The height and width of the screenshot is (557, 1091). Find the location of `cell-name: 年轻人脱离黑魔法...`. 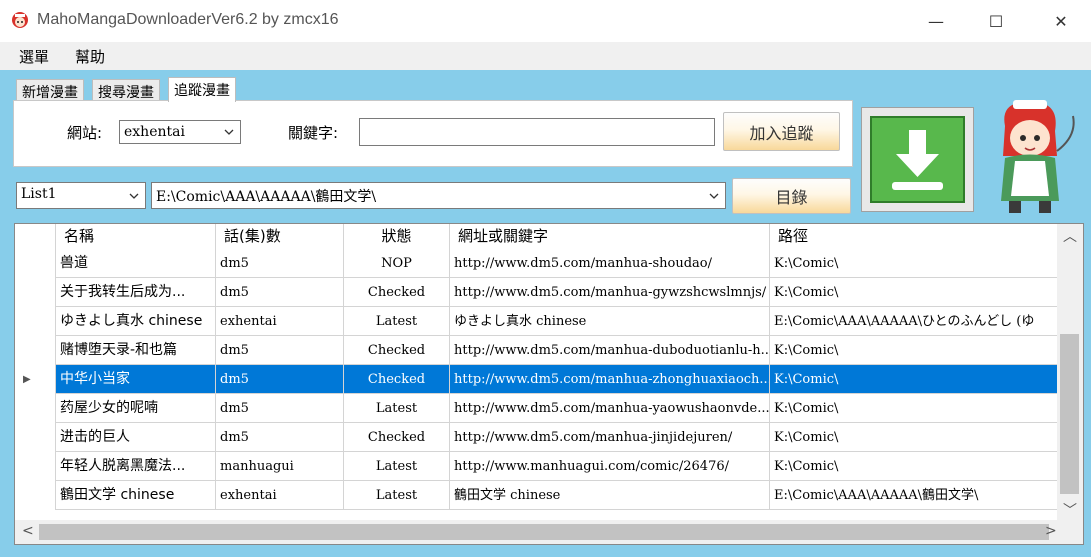

cell-name: 年轻人脱离黑魔法... is located at coordinates (136, 466).